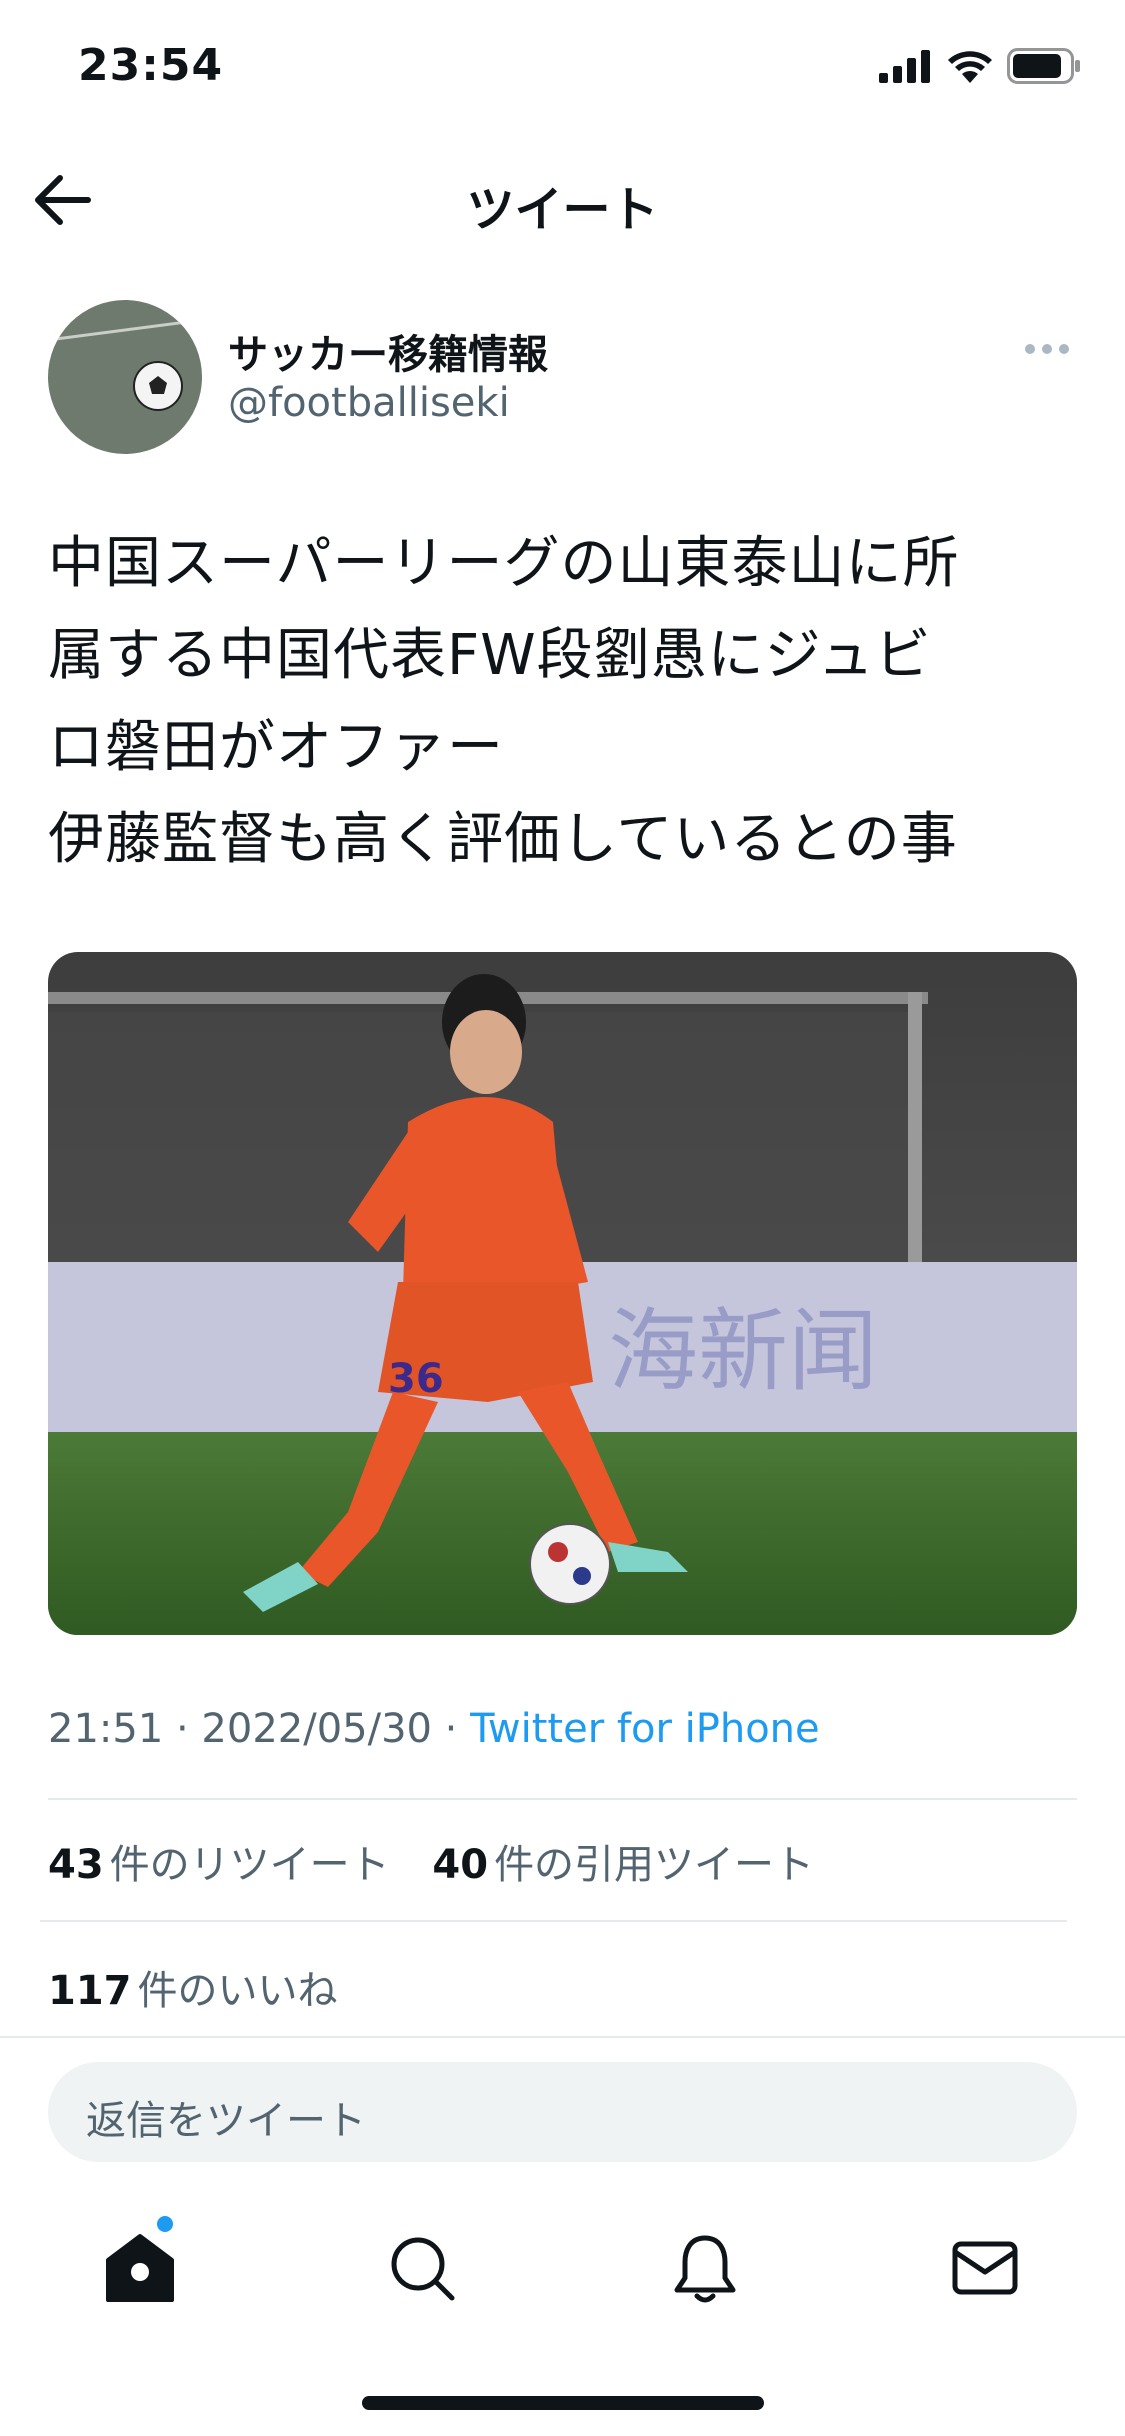 Image resolution: width=1125 pixels, height=2436 pixels. Describe the element at coordinates (165, 2224) in the screenshot. I see `new-content-dot` at that location.